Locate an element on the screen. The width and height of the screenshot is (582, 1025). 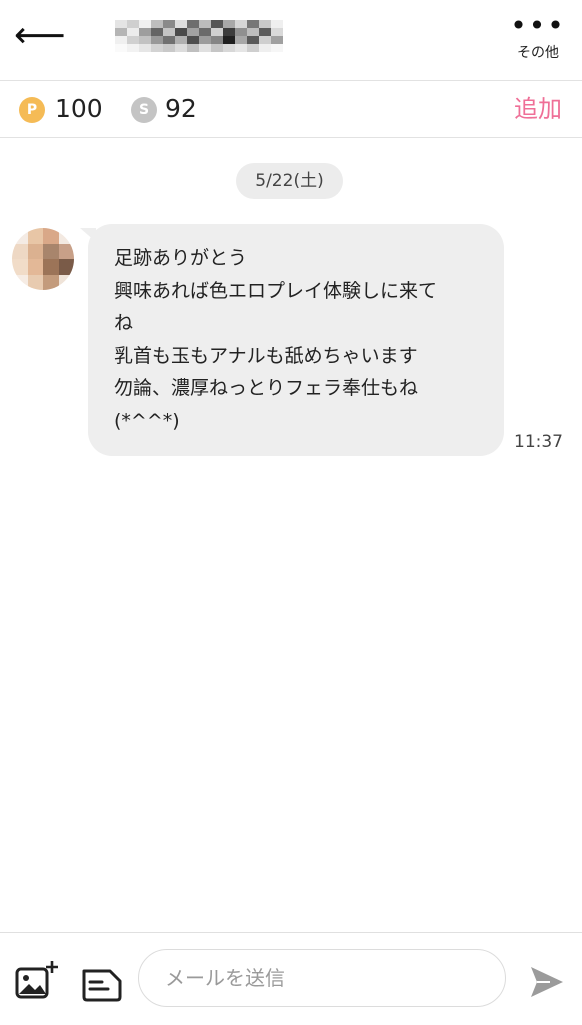
header-bar: ⟵ ••• その他 is located at coordinates (291, 40).